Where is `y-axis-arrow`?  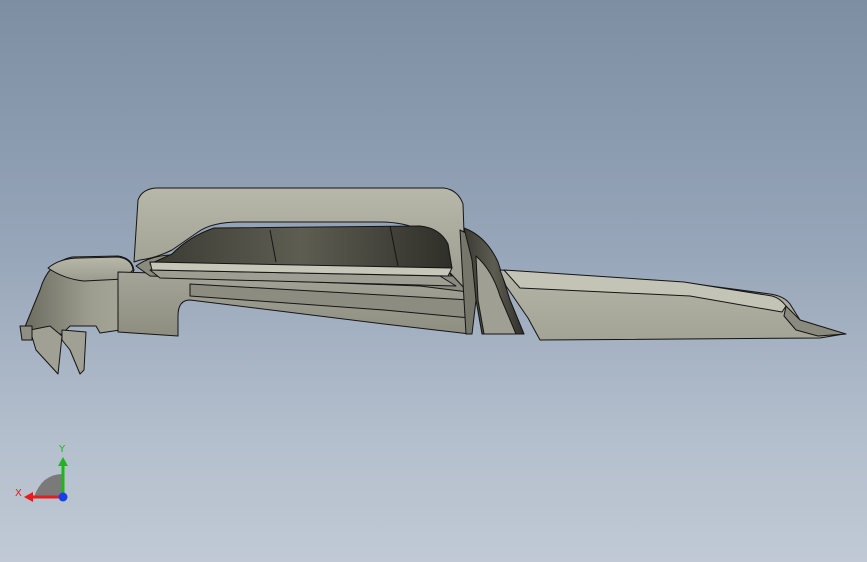
y-axis-arrow is located at coordinates (63, 461).